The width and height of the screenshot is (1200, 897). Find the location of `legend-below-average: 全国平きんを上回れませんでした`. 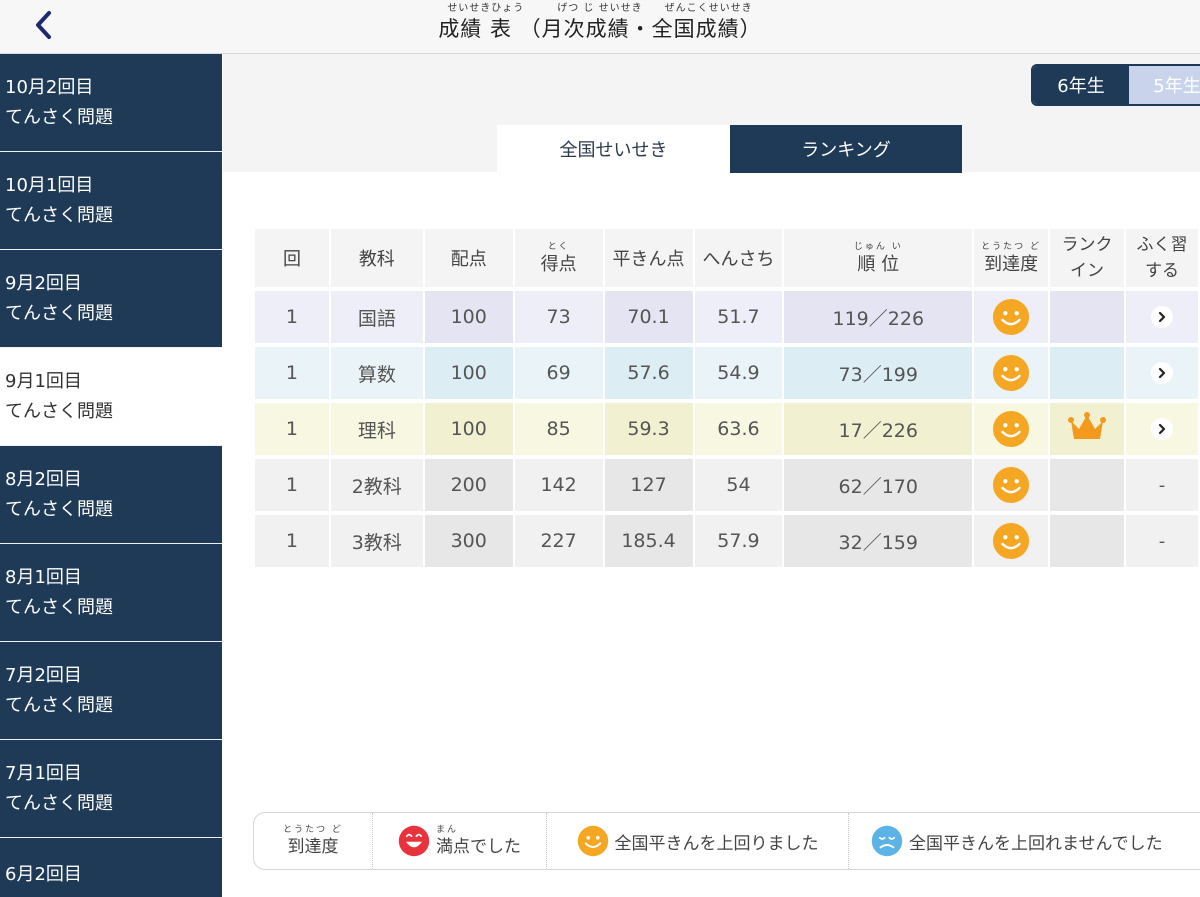

legend-below-average: 全国平きんを上回れませんでした is located at coordinates (1024, 841).